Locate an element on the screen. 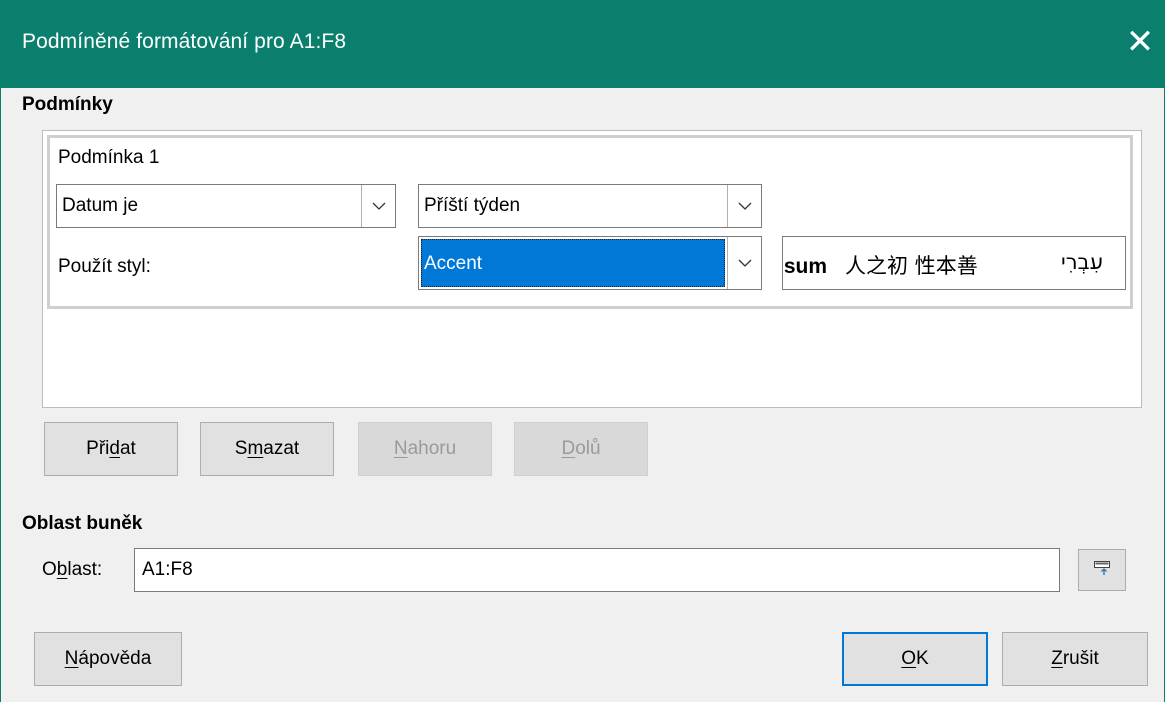  delete-mnemonic: m is located at coordinates (255, 448).